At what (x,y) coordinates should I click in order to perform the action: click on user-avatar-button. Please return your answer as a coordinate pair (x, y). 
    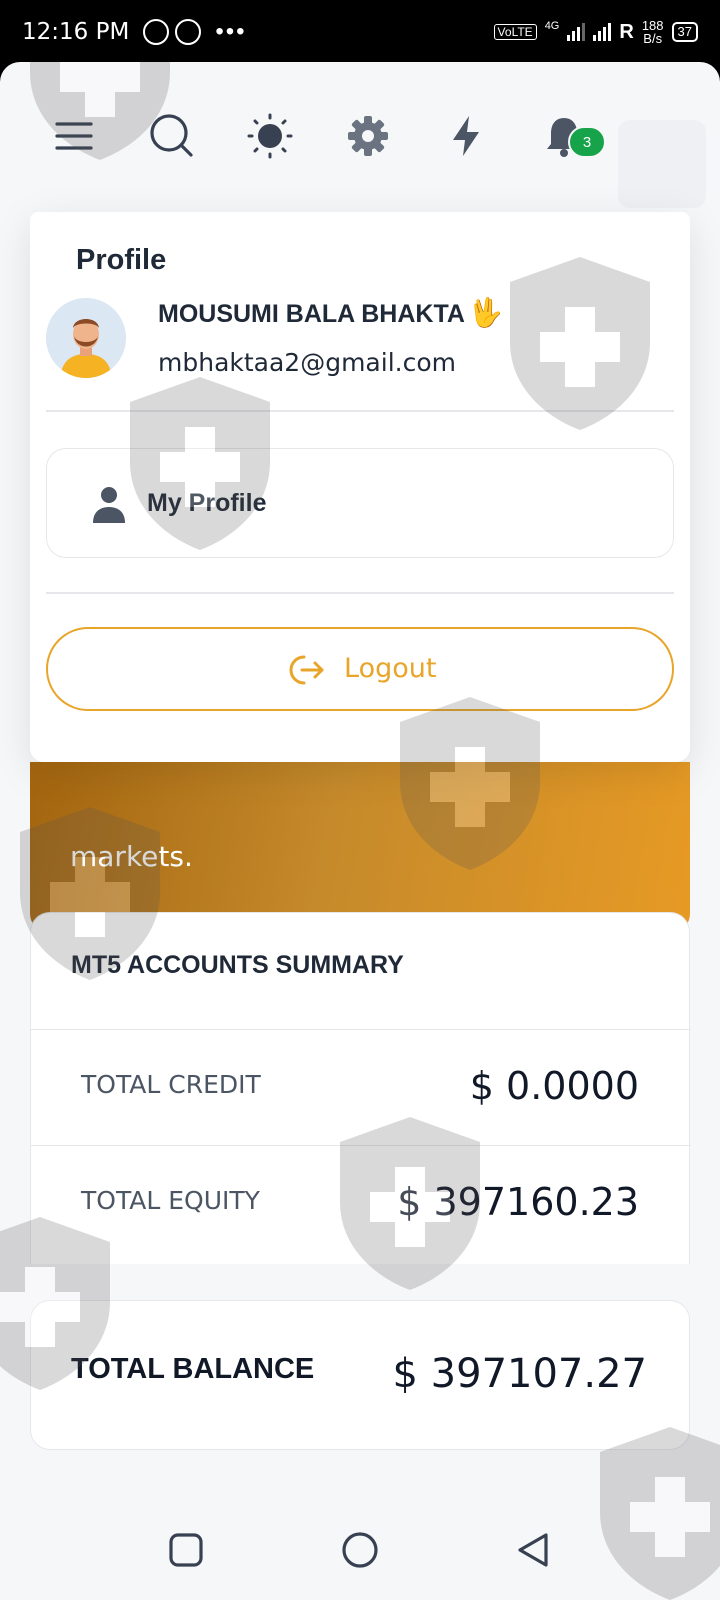
    Looking at the image, I should click on (662, 164).